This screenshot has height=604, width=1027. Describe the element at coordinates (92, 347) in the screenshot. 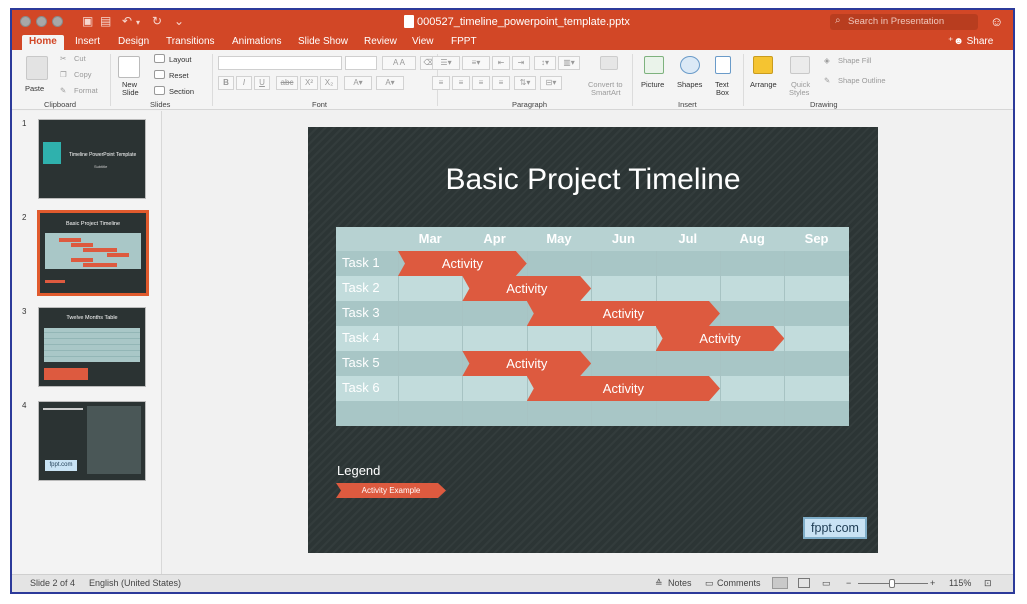

I see `slide-thumbnail-3: Twelve Months Table` at that location.